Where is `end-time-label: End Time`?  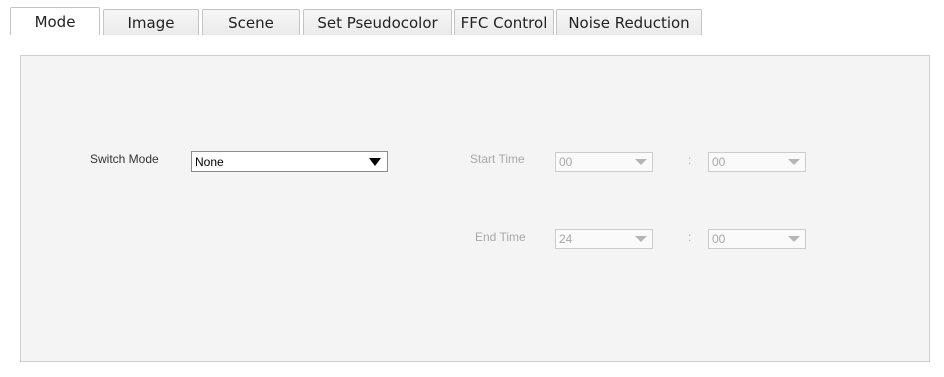
end-time-label: End Time is located at coordinates (500, 237).